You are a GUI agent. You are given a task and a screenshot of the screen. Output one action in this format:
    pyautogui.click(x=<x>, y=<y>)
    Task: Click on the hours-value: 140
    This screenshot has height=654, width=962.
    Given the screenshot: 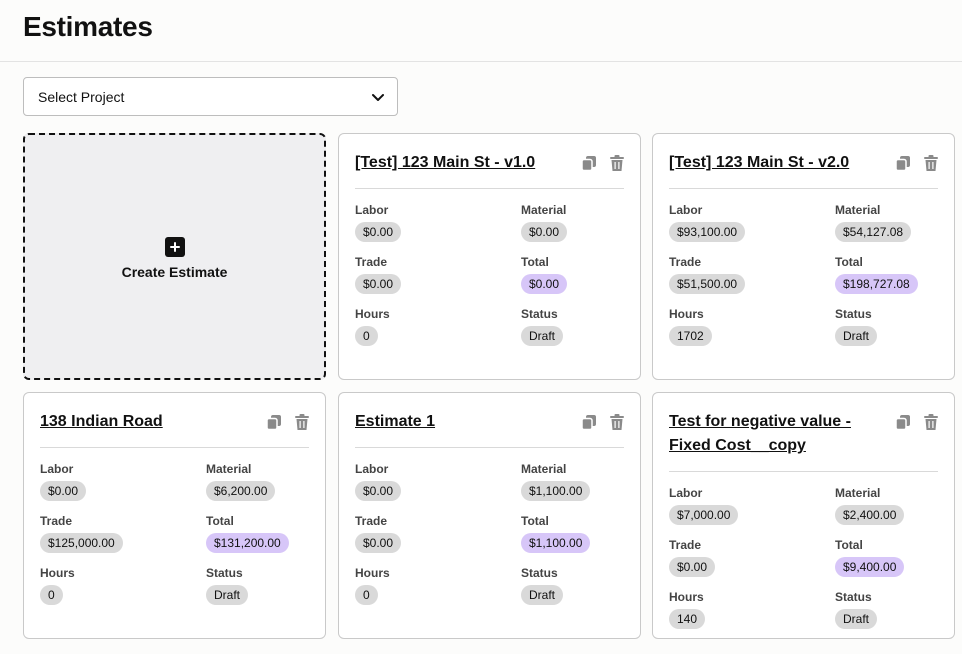 What is the action you would take?
    pyautogui.click(x=687, y=619)
    